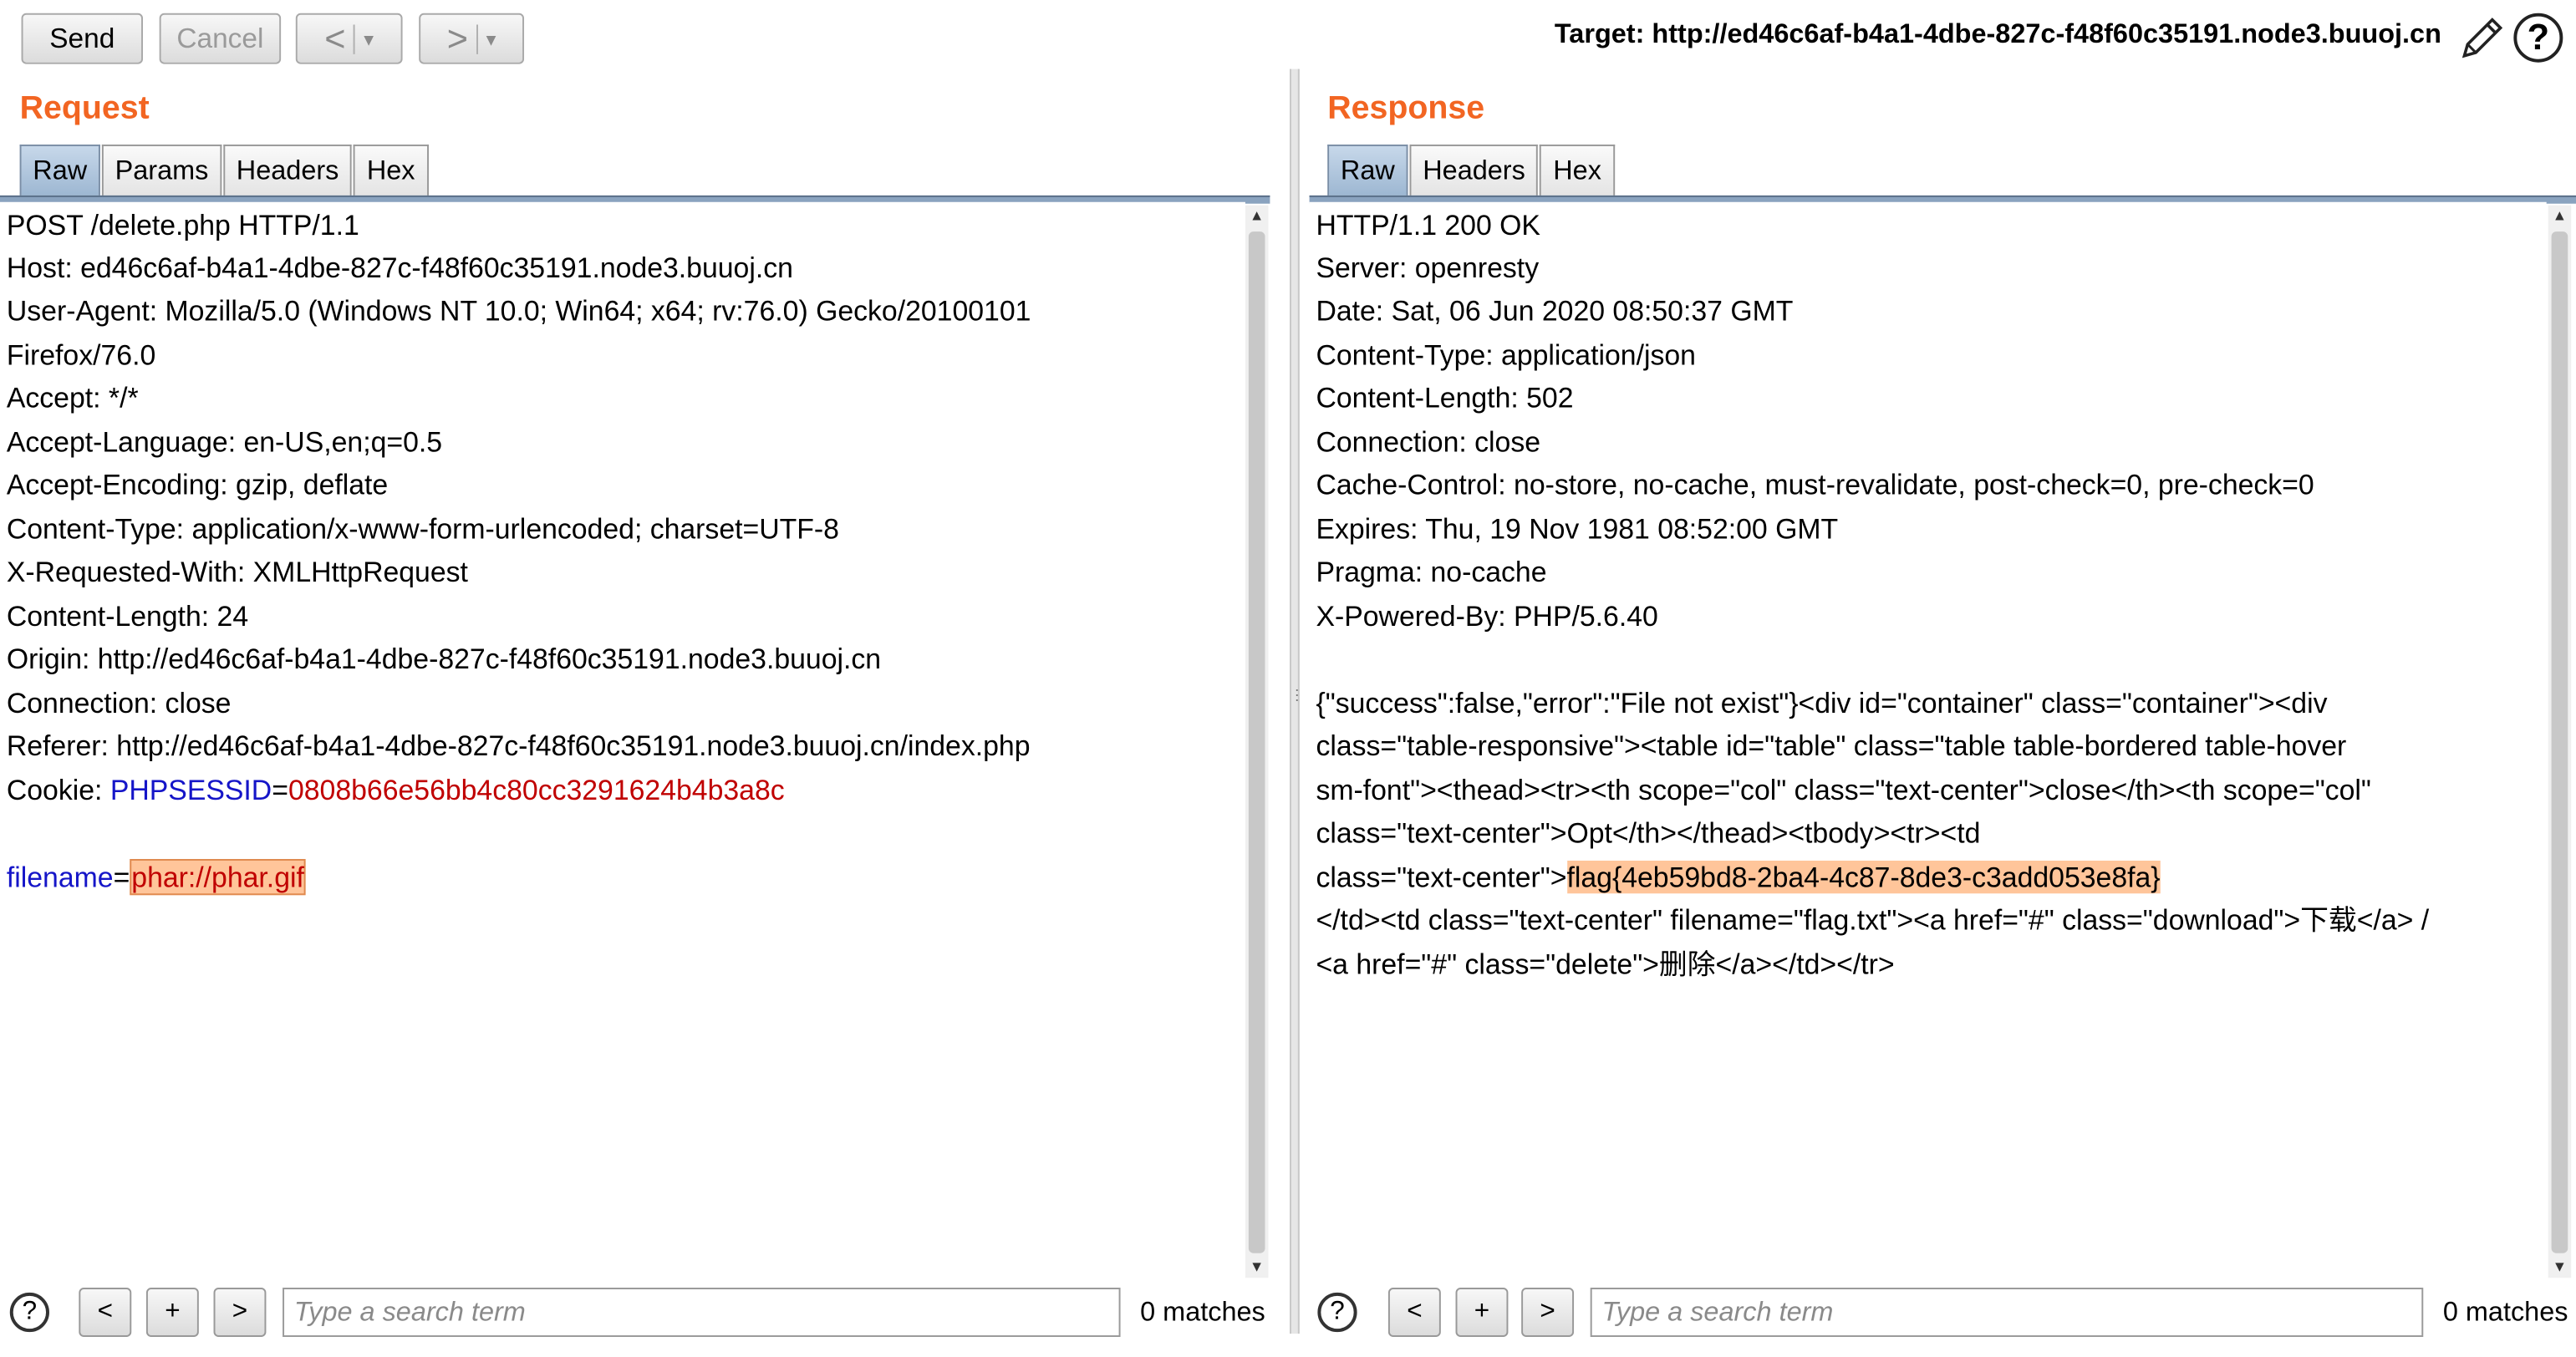 Image resolution: width=2576 pixels, height=1357 pixels. What do you see at coordinates (237, 572) in the screenshot?
I see `request-line: X-Requested-With: XMLHttpRequest` at bounding box center [237, 572].